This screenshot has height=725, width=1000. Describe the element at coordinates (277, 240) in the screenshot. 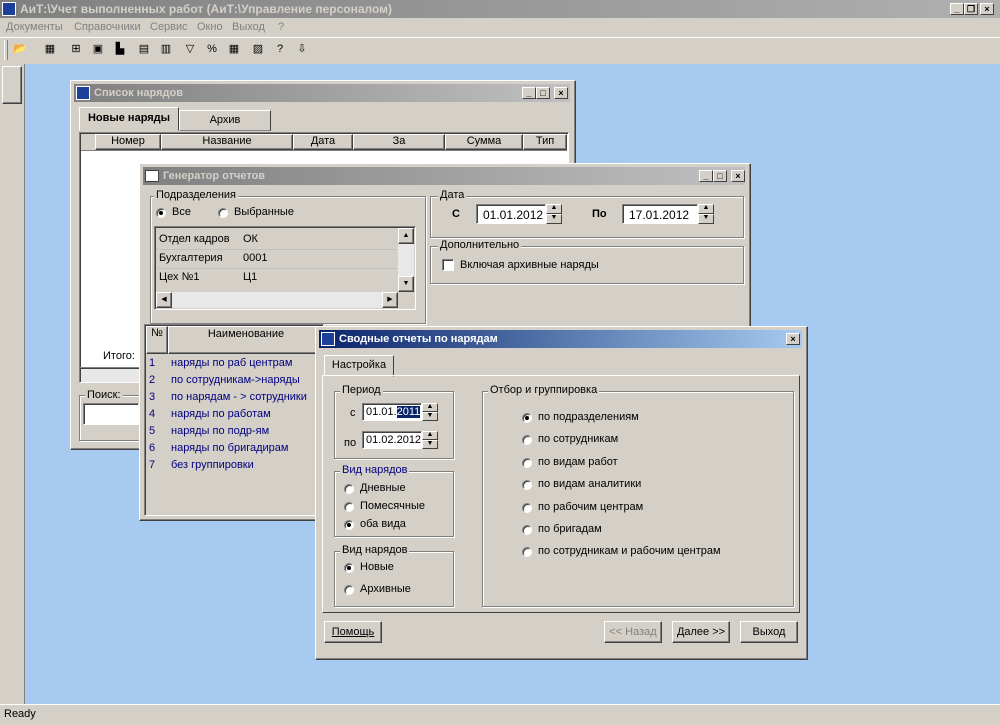

I see `division-row: Отдел кадров ОК` at that location.